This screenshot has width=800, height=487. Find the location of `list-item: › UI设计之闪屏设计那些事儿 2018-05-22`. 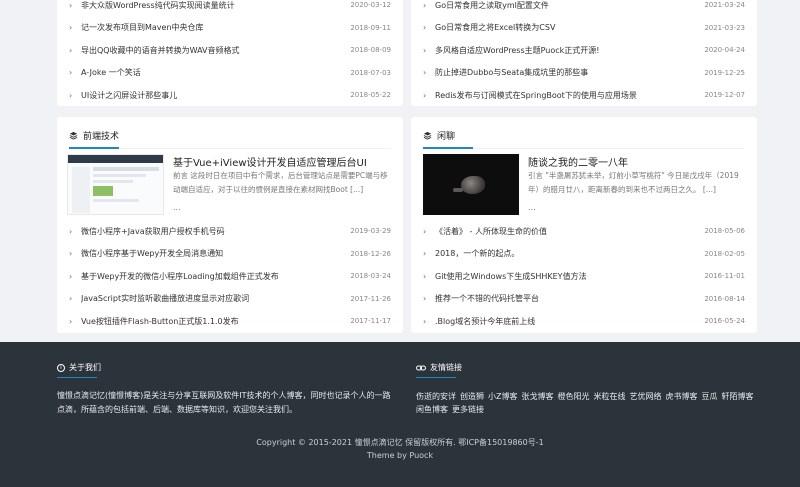

list-item: › UI设计之闪屏设计那些事儿 2018-05-22 is located at coordinates (230, 95).